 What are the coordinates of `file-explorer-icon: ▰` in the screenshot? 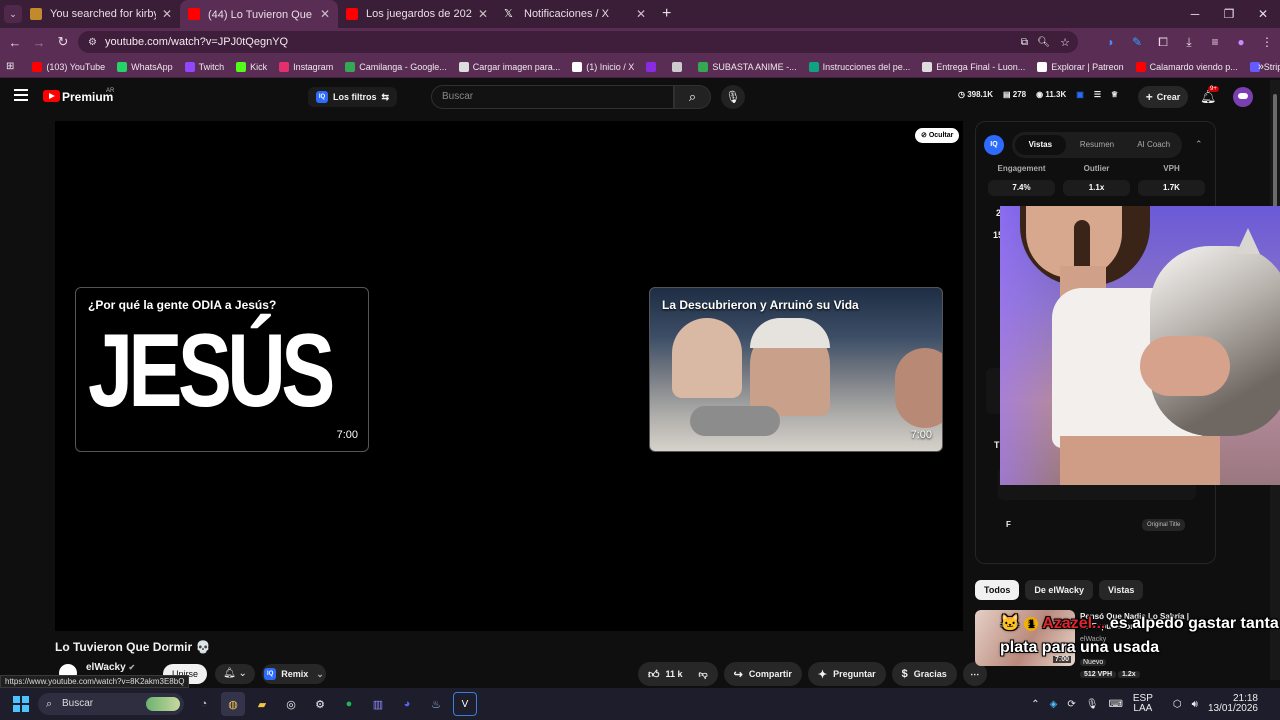 It's located at (262, 704).